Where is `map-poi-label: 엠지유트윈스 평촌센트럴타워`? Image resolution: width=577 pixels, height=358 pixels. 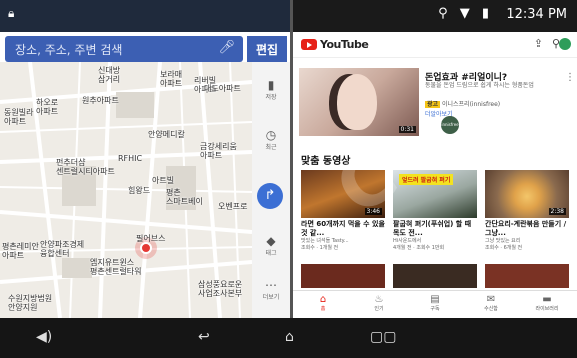 map-poi-label: 엠지유트윈스 평촌센트럴타워 is located at coordinates (116, 267).